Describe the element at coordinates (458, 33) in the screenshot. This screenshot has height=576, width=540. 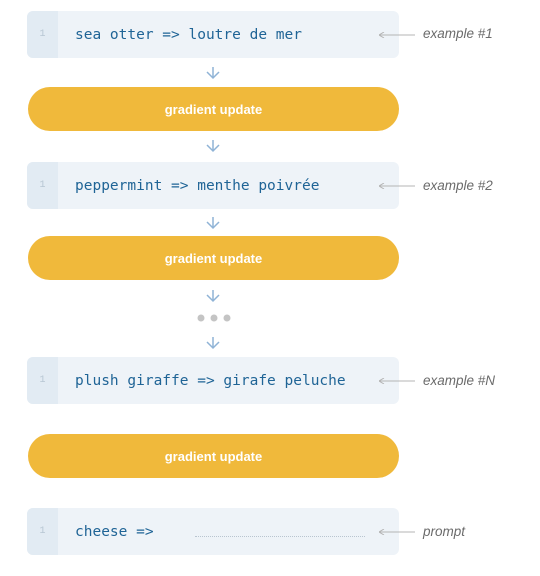
I see `example-1-label: example #1` at that location.